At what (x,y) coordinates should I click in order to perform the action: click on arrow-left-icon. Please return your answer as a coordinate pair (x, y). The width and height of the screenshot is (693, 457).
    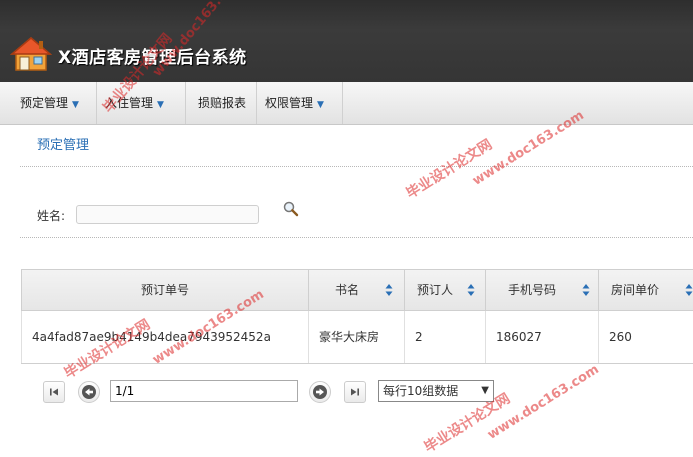
    Looking at the image, I should click on (89, 392).